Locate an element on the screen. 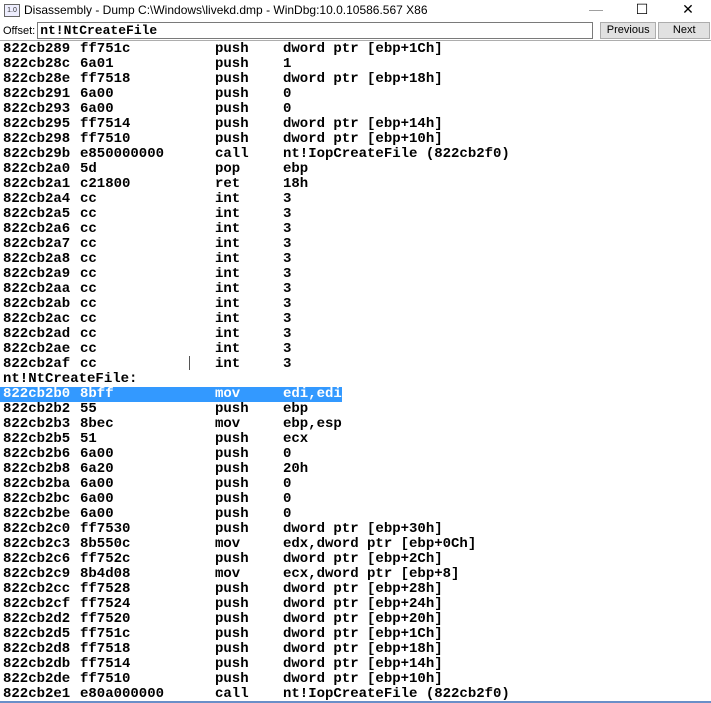 Image resolution: width=711 pixels, height=703 pixels. opcode-bytes: e80a000000 is located at coordinates (122, 694).